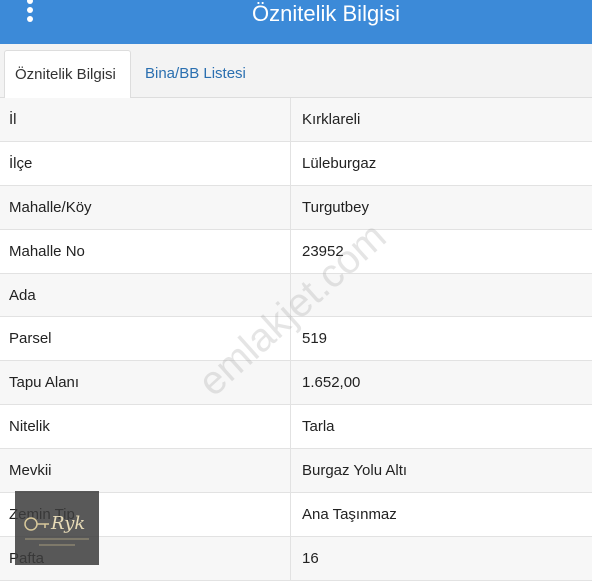  What do you see at coordinates (355, 471) in the screenshot?
I see `row-value: Burgaz Yolu Altı` at bounding box center [355, 471].